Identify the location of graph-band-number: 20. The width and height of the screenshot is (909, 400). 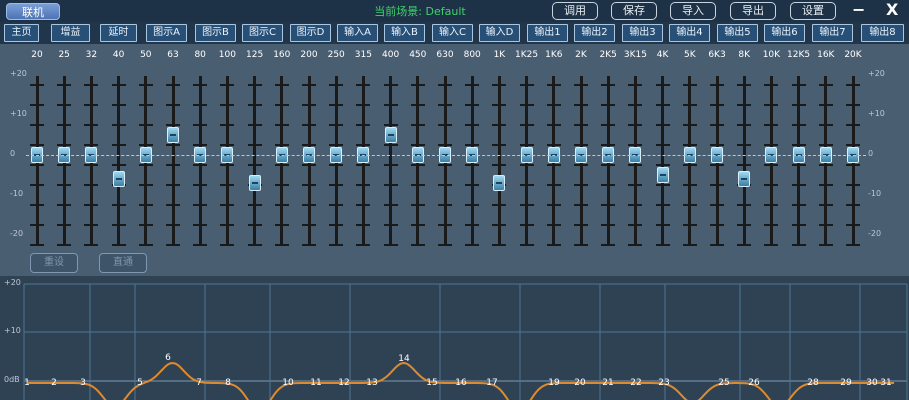
(580, 383).